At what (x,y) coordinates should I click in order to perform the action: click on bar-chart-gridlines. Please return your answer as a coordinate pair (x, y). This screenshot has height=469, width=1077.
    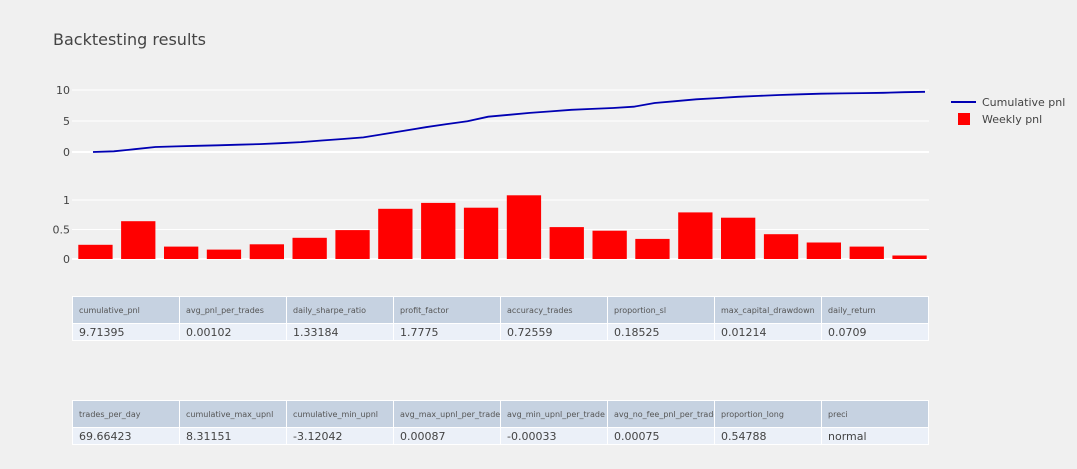
    Looking at the image, I should click on (500, 229).